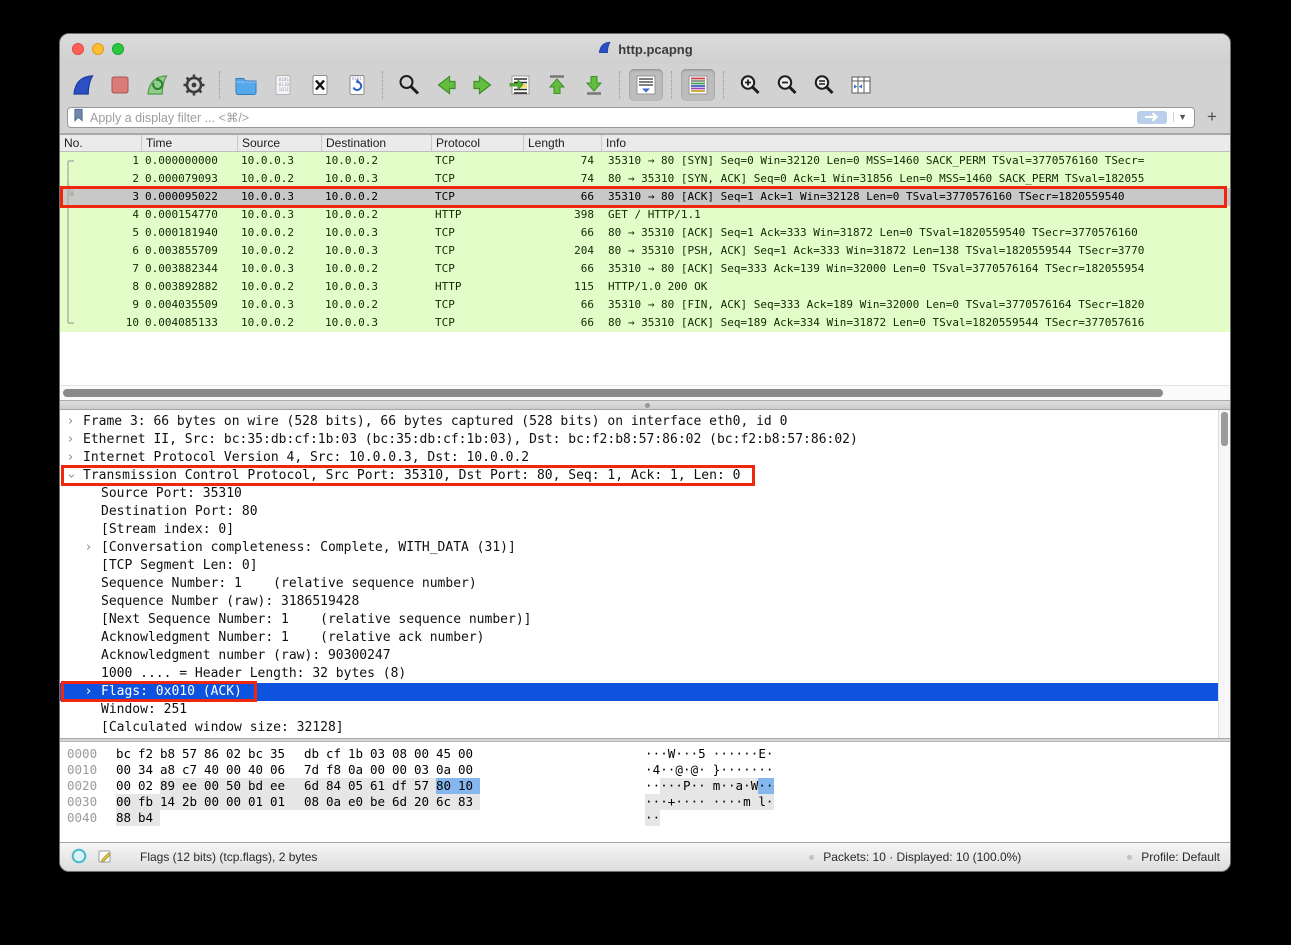 Image resolution: width=1291 pixels, height=945 pixels. I want to click on bookmark-icon, so click(78, 117).